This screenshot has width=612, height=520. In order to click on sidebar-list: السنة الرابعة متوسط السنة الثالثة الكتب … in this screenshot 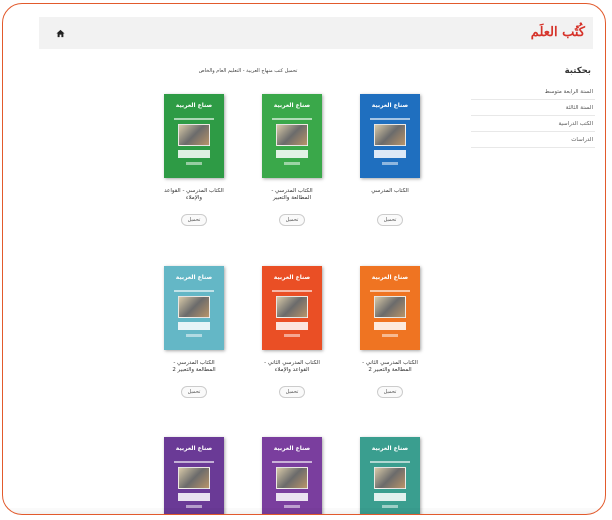, I will do `click(533, 116)`.